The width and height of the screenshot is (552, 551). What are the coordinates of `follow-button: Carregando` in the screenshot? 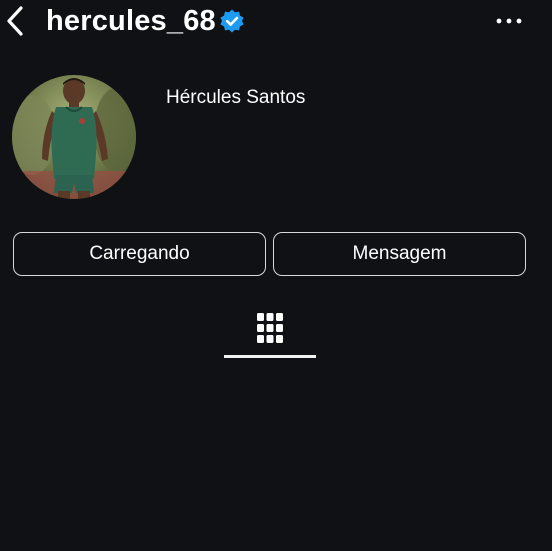 It's located at (139, 254).